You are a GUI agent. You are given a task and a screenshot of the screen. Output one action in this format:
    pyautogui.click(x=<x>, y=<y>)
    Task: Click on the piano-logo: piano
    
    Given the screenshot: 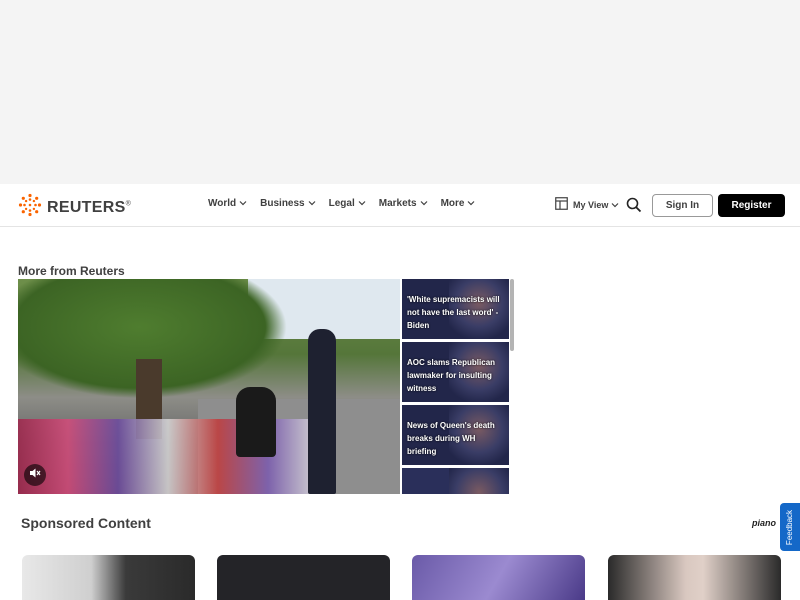 What is the action you would take?
    pyautogui.click(x=764, y=523)
    